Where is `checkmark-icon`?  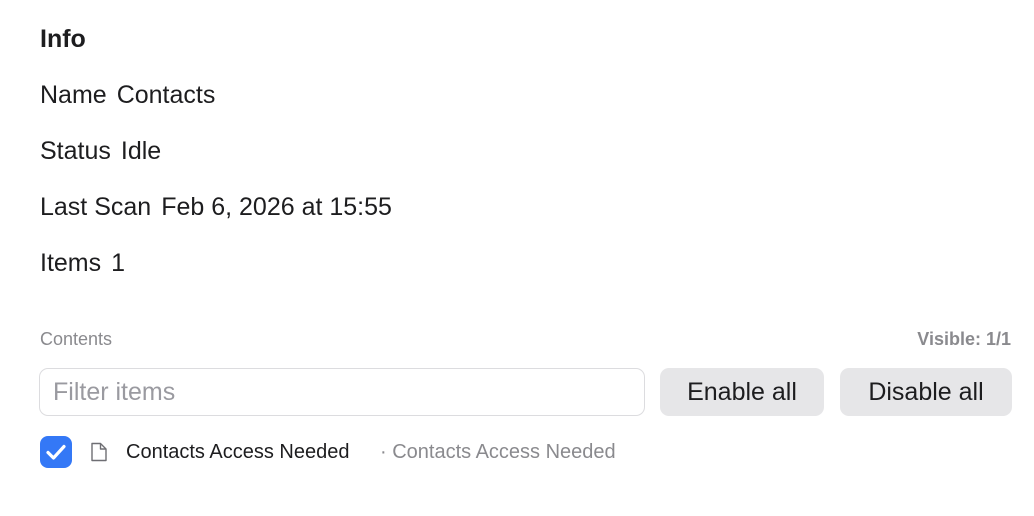
checkmark-icon is located at coordinates (56, 452).